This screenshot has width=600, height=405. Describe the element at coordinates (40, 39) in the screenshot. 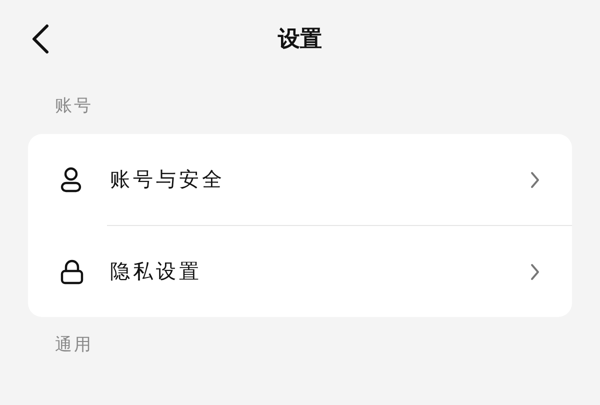

I see `back-icon` at that location.